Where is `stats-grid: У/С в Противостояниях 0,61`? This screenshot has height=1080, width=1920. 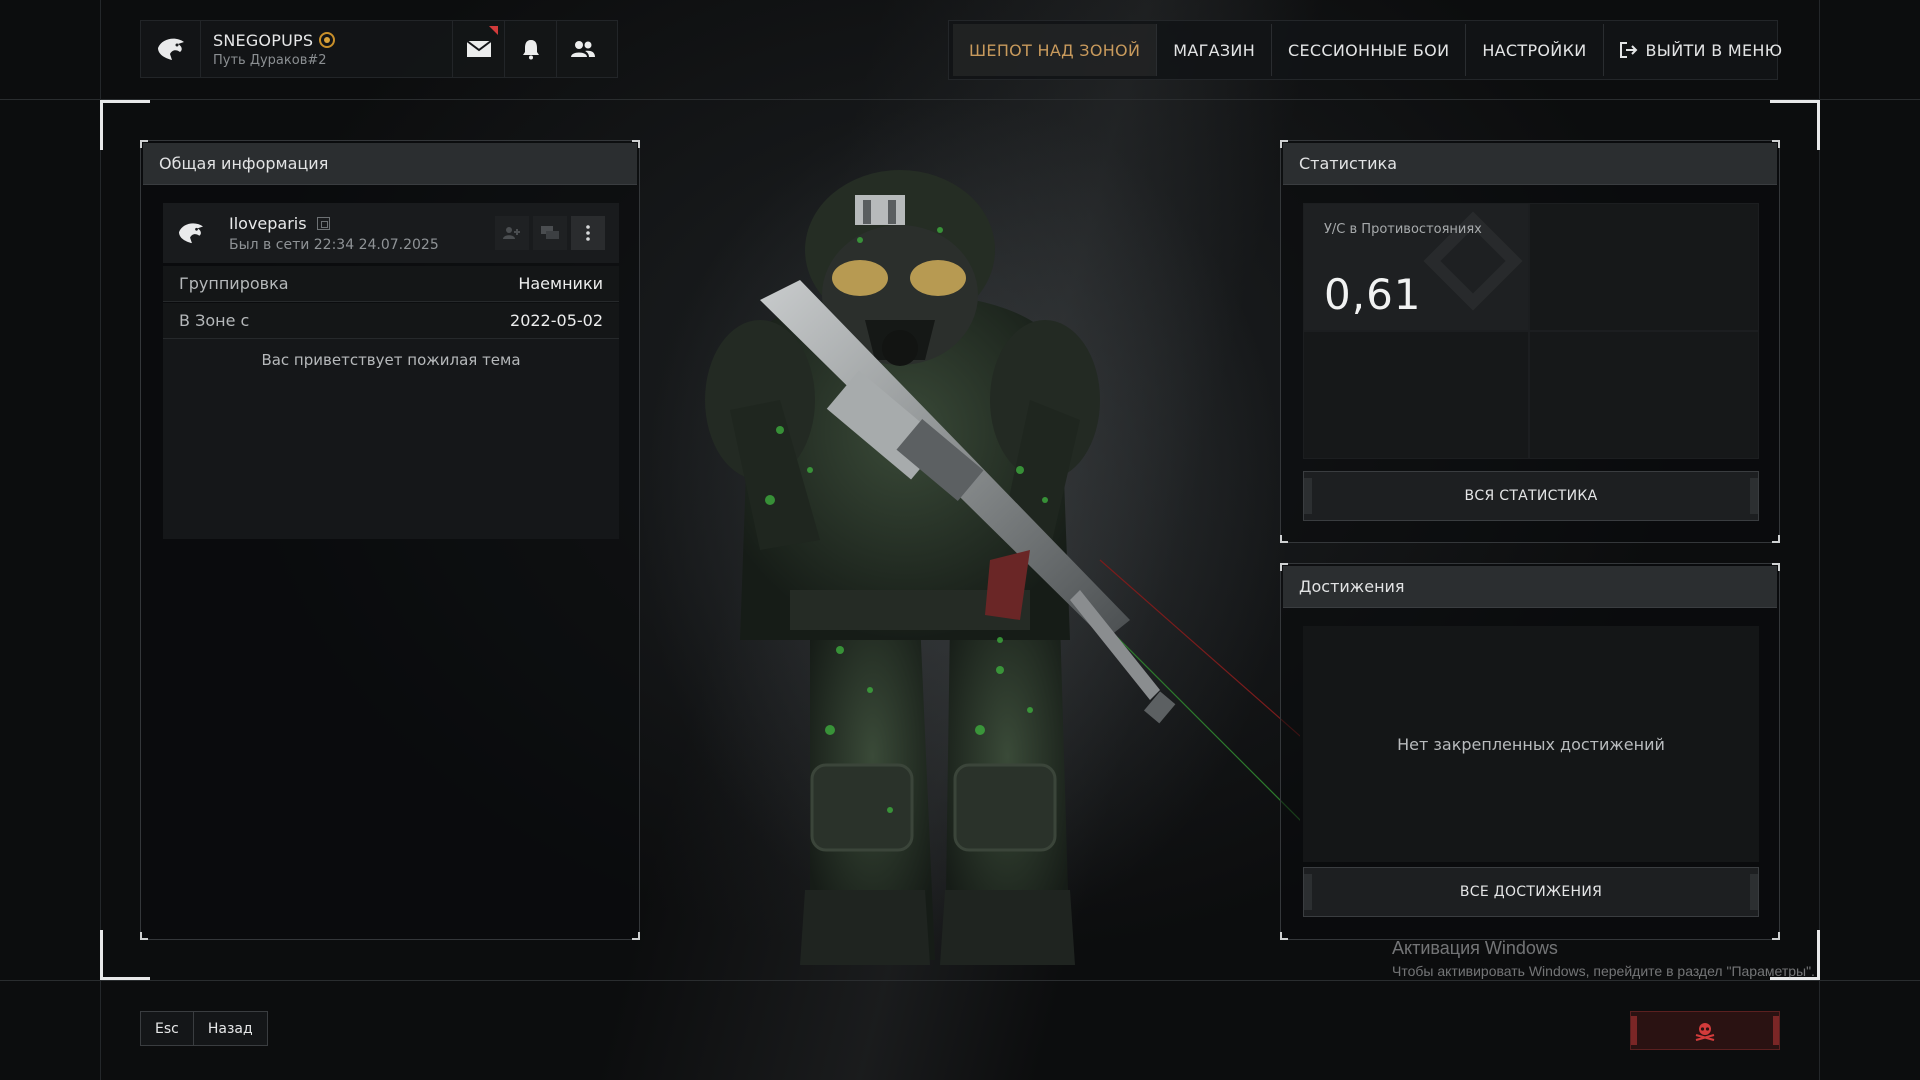 stats-grid: У/С в Противостояниях 0,61 is located at coordinates (1531, 331).